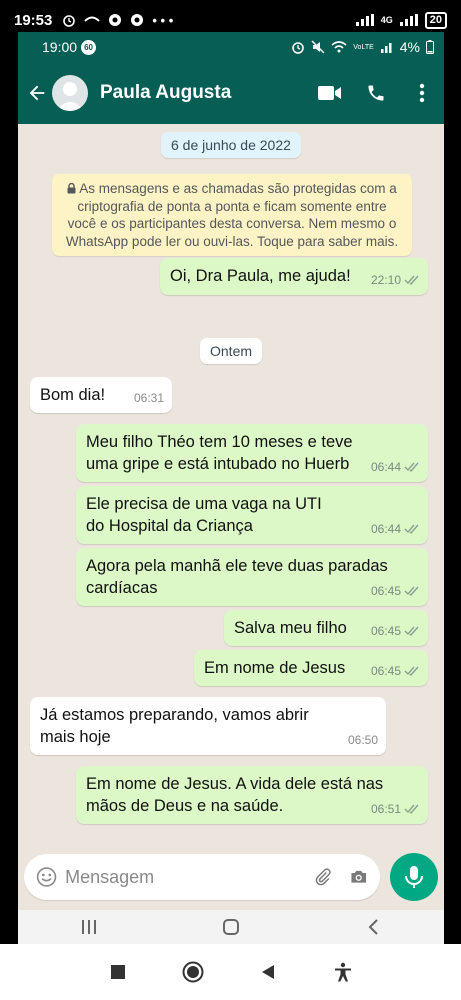 The width and height of the screenshot is (461, 1000). I want to click on accessibility-icon, so click(343, 972).